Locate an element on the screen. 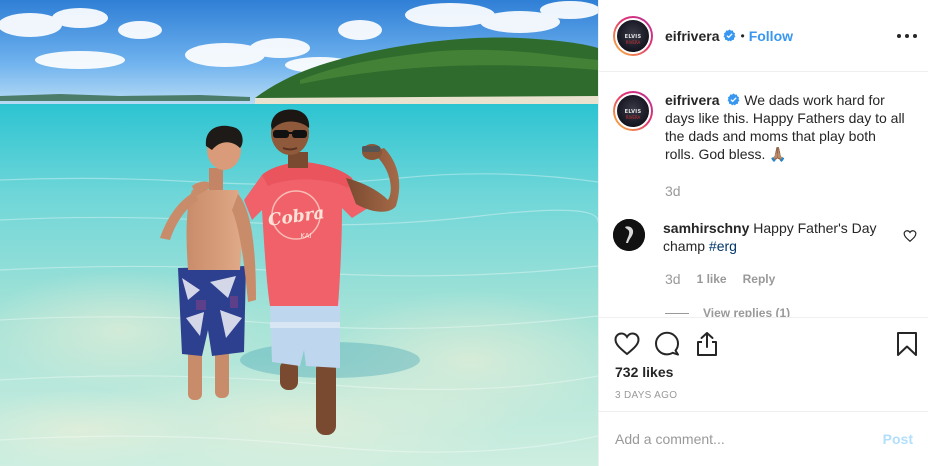 The height and width of the screenshot is (466, 928). post-header: ELVIS RIVERA eifrivera • Follow is located at coordinates (763, 36).